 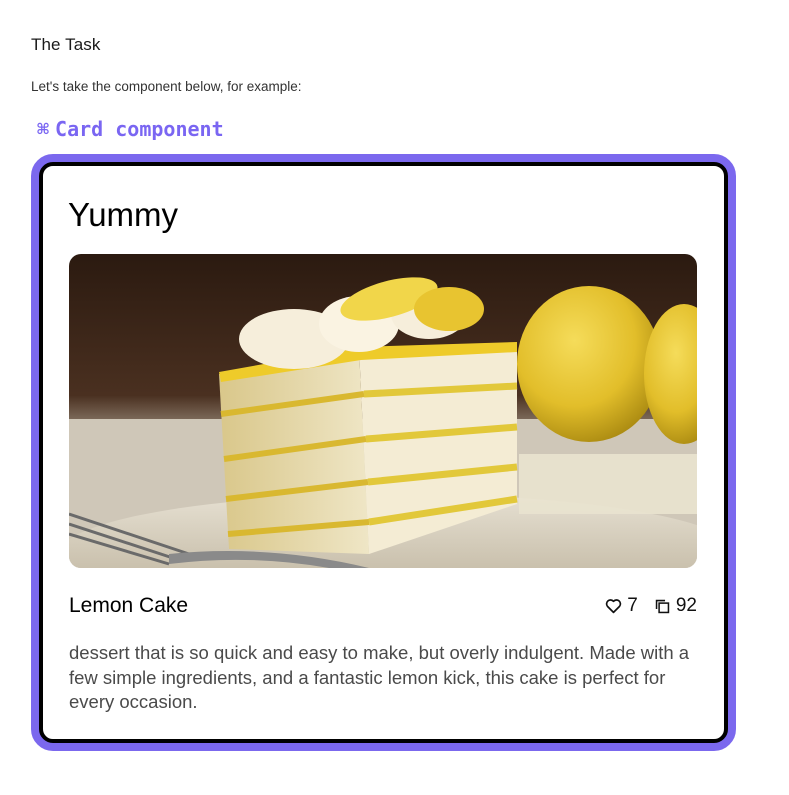 I want to click on likes-stat: 7, so click(x=621, y=606).